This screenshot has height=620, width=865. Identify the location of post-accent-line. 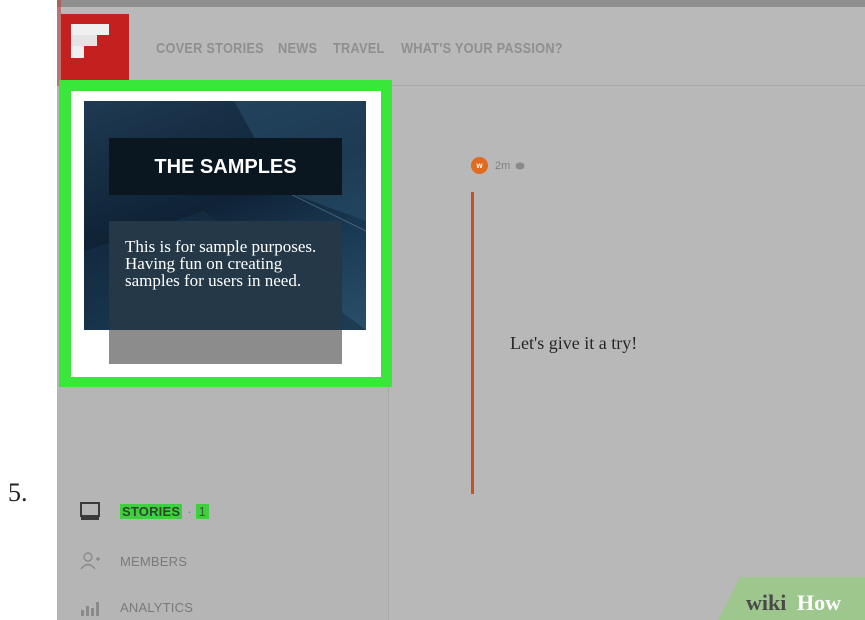
(472, 343).